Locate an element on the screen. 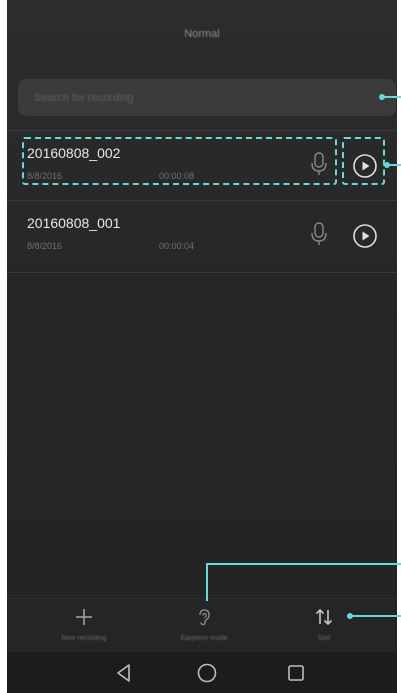 This screenshot has width=401, height=693. back-icon is located at coordinates (124, 673).